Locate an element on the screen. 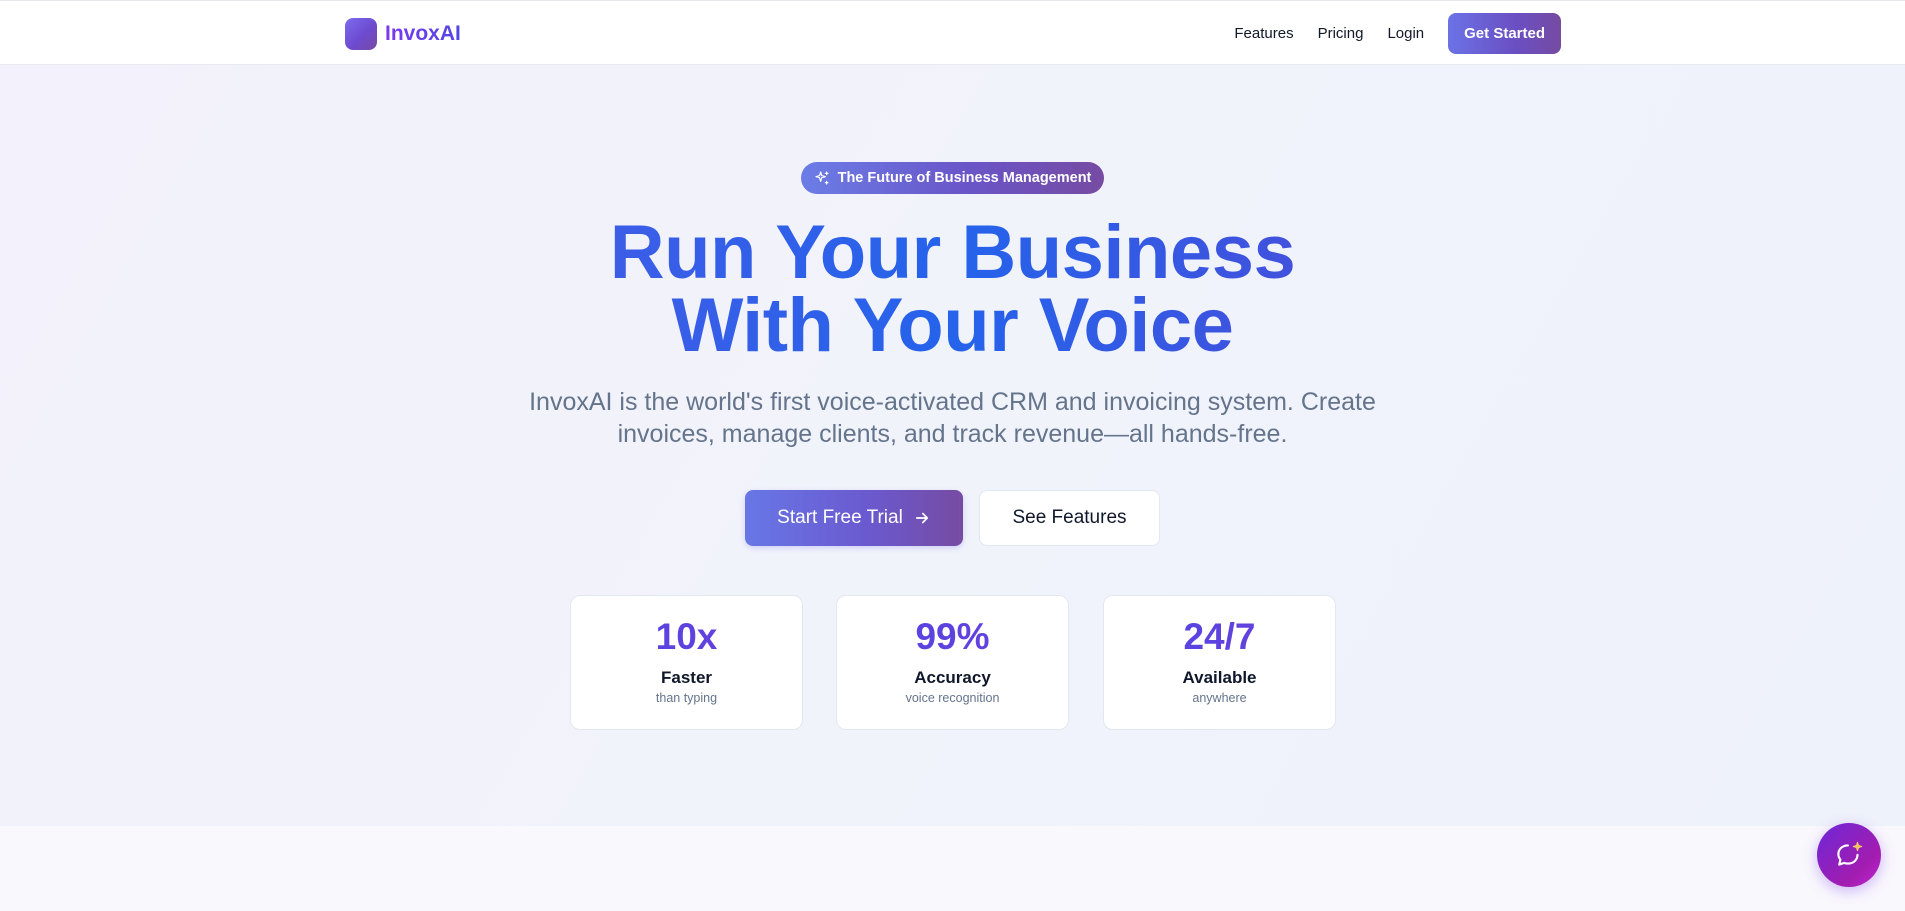  stat-label: Faster is located at coordinates (686, 677).